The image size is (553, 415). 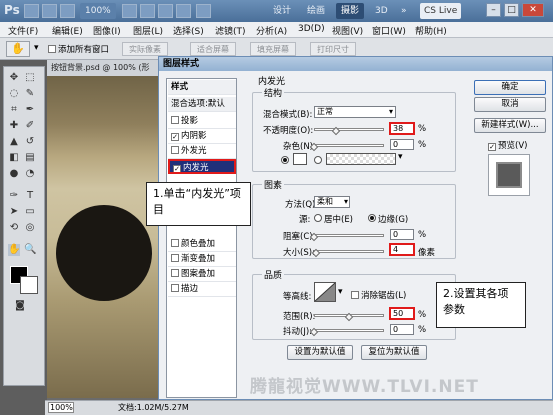 I want to click on scroll-all-windows-checkbox: 添加所有窗口, so click(x=78, y=49).